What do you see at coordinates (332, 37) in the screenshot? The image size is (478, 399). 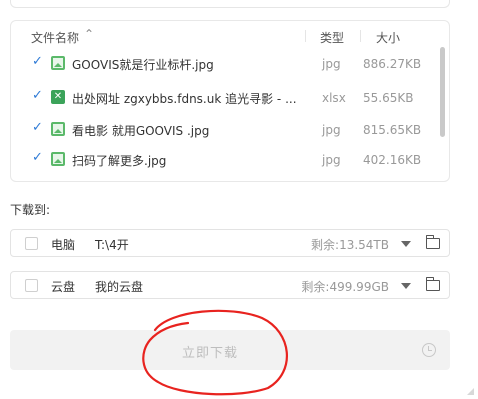 I see `column-header-type: 类型` at bounding box center [332, 37].